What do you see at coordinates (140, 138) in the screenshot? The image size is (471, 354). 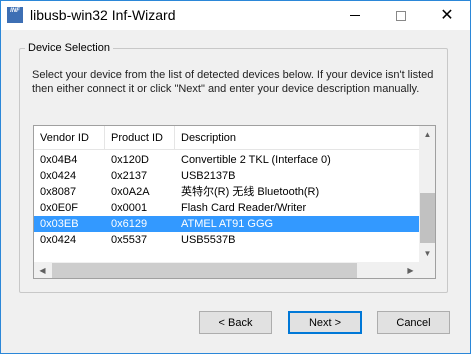 I see `column-header-product-id: Product ID` at bounding box center [140, 138].